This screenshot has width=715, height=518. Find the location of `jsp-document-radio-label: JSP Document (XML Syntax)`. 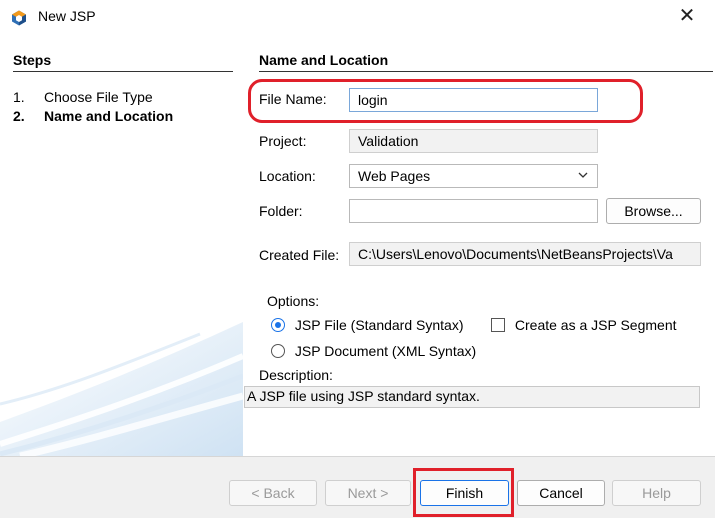

jsp-document-radio-label: JSP Document (XML Syntax) is located at coordinates (385, 351).